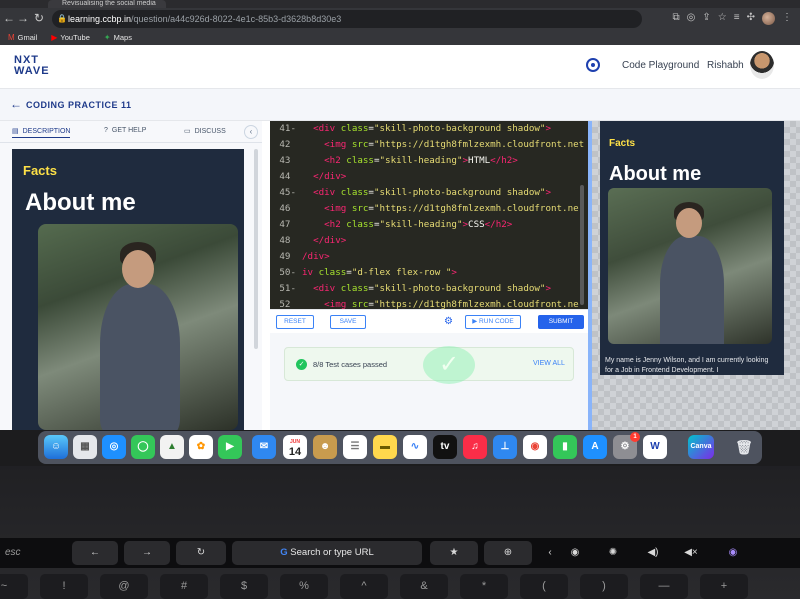 Image resolution: width=800 pixels, height=599 pixels. I want to click on bookmark-gmail: M Gmail, so click(22, 37).